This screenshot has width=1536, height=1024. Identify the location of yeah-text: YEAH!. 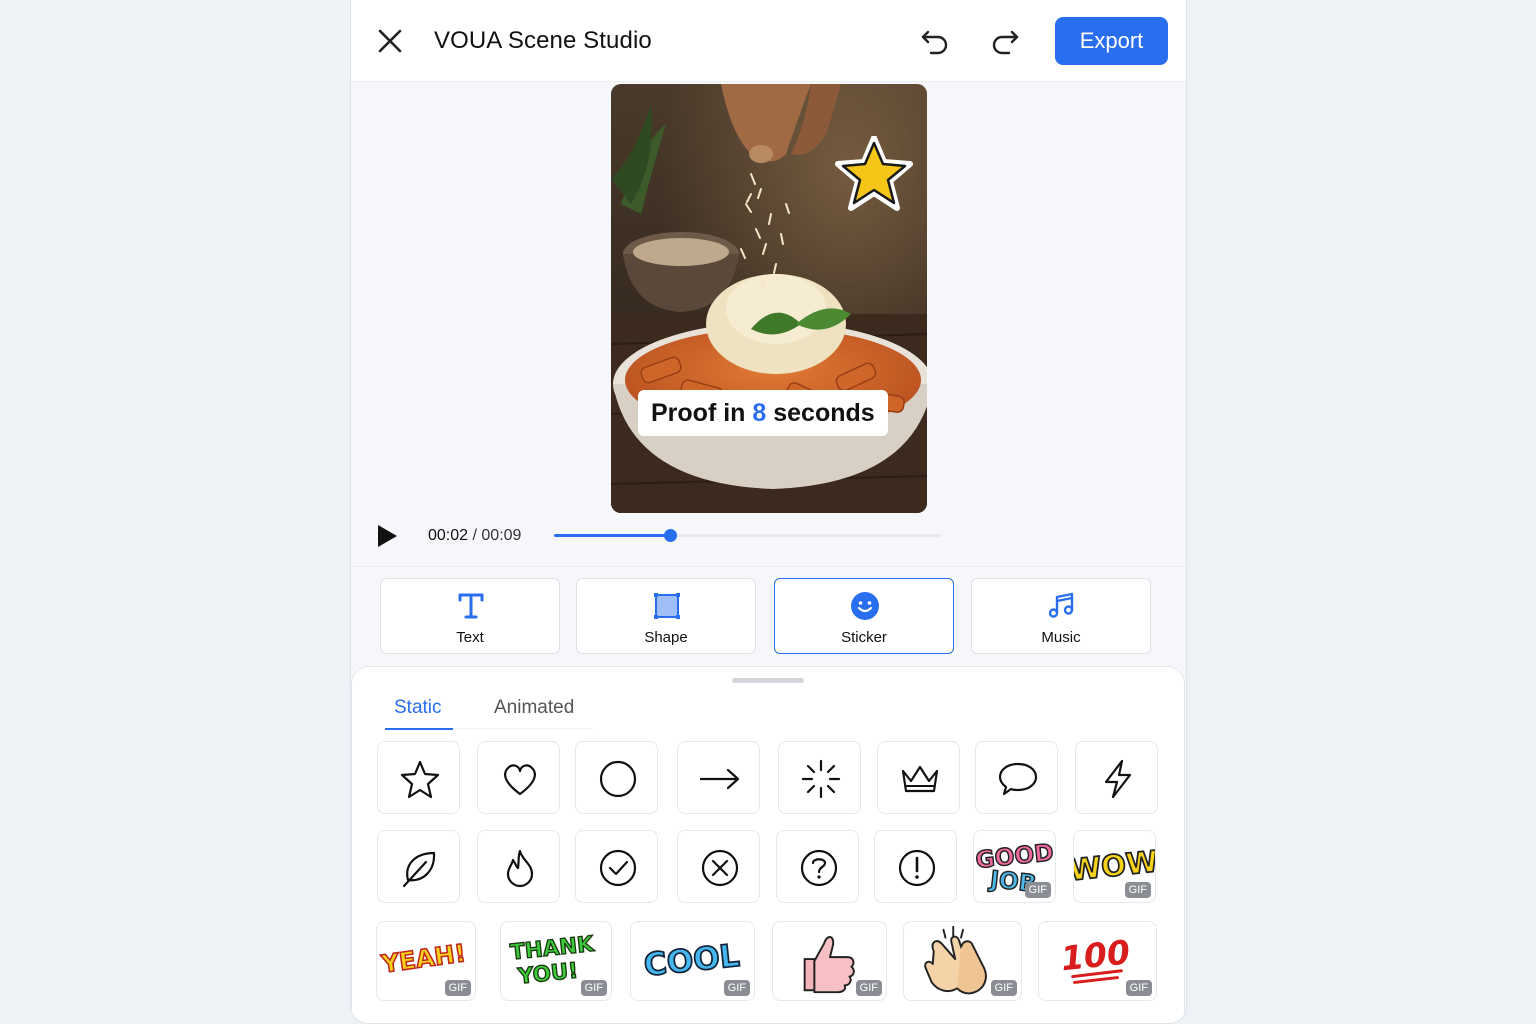
(423, 958).